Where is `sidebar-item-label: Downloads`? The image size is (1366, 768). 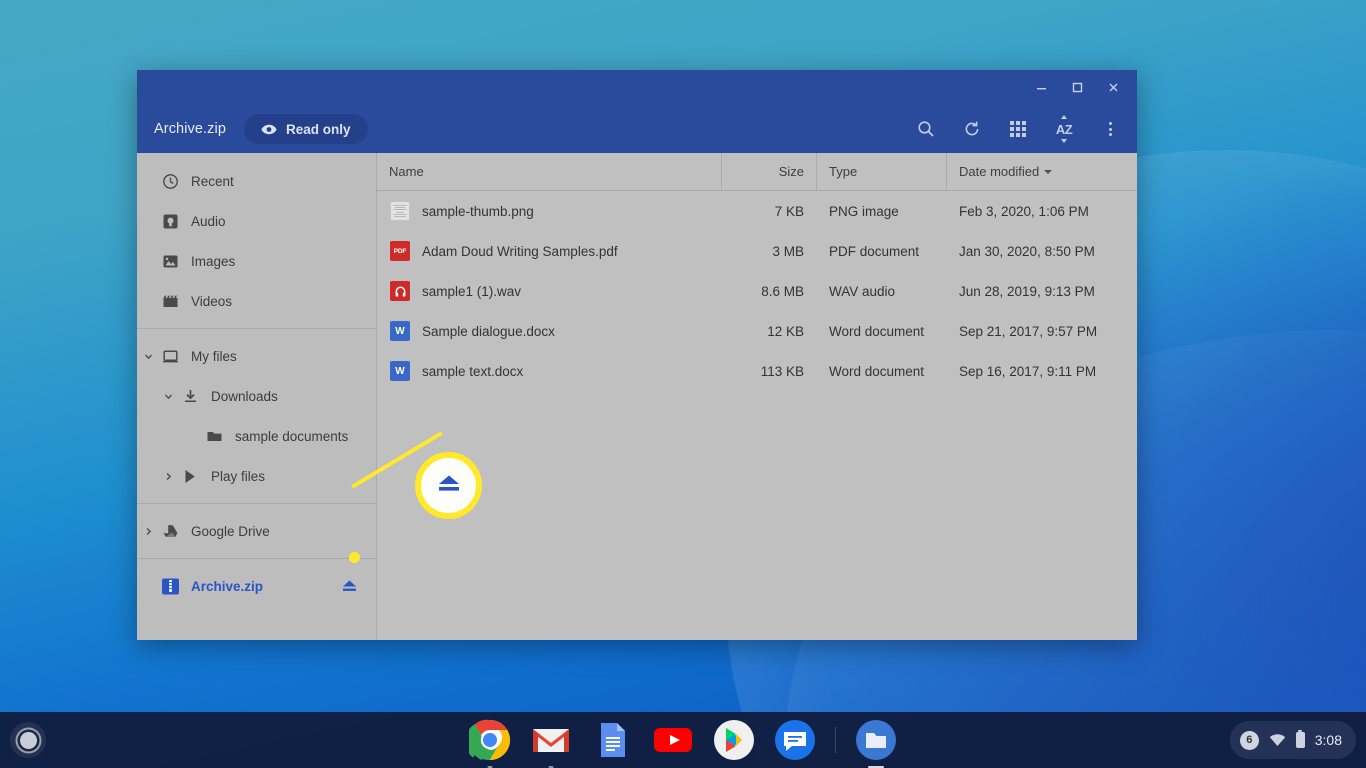
sidebar-item-label: Downloads is located at coordinates (244, 396).